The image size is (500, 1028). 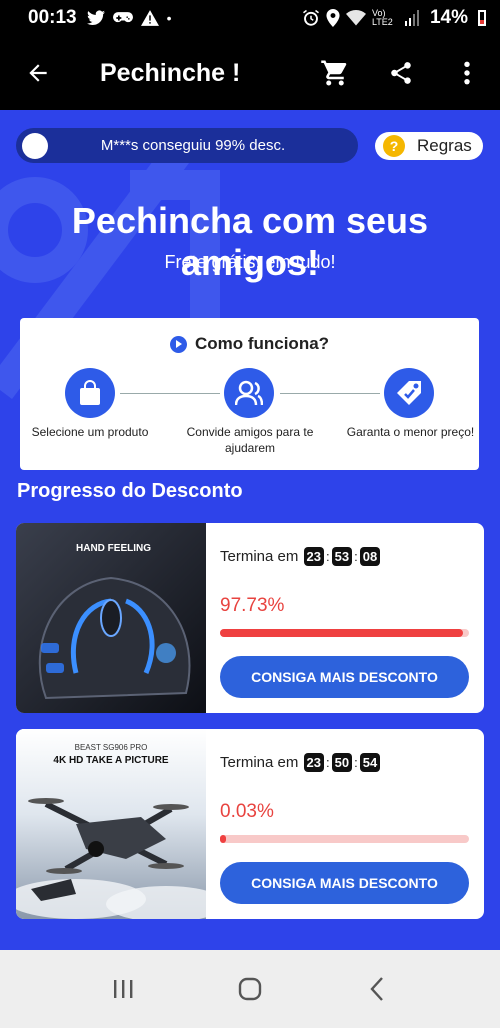 What do you see at coordinates (247, 811) in the screenshot?
I see `discount-percent: 0.03%` at bounding box center [247, 811].